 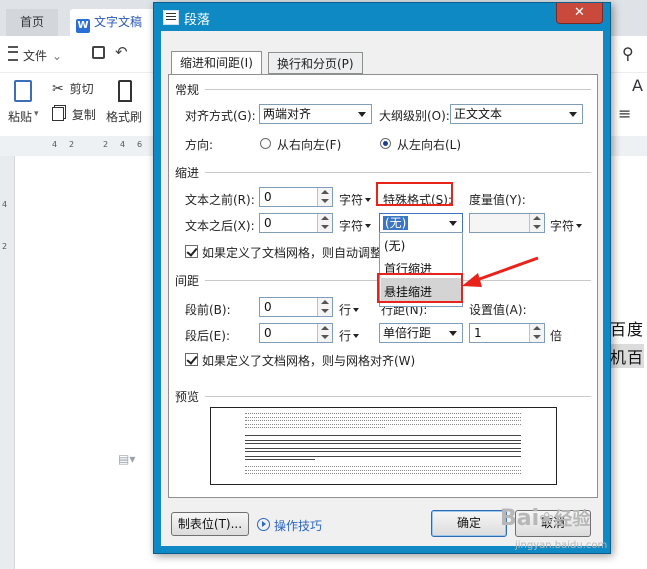 What do you see at coordinates (469, 523) in the screenshot?
I see `ok-button: 确定` at bounding box center [469, 523].